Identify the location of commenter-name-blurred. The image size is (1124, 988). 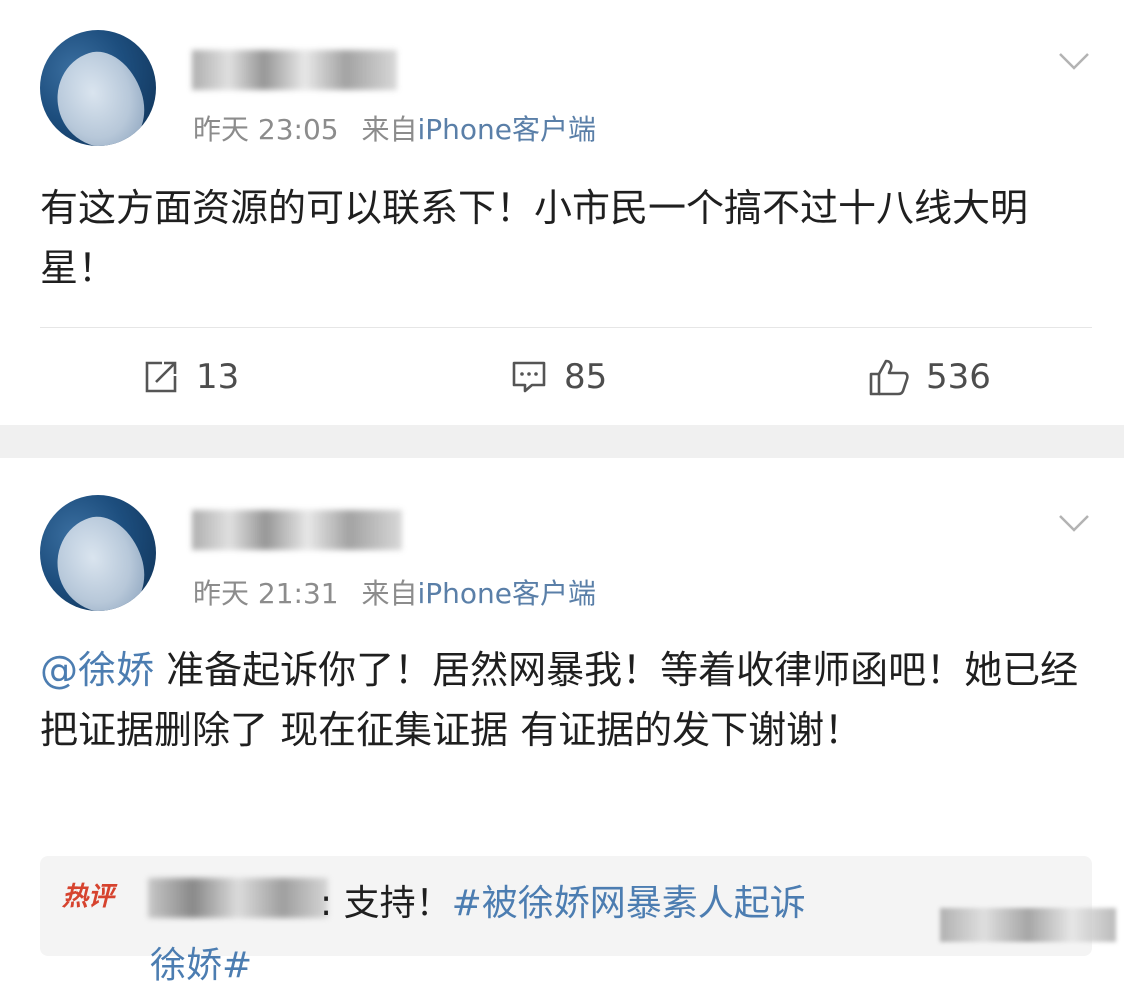
(238, 898).